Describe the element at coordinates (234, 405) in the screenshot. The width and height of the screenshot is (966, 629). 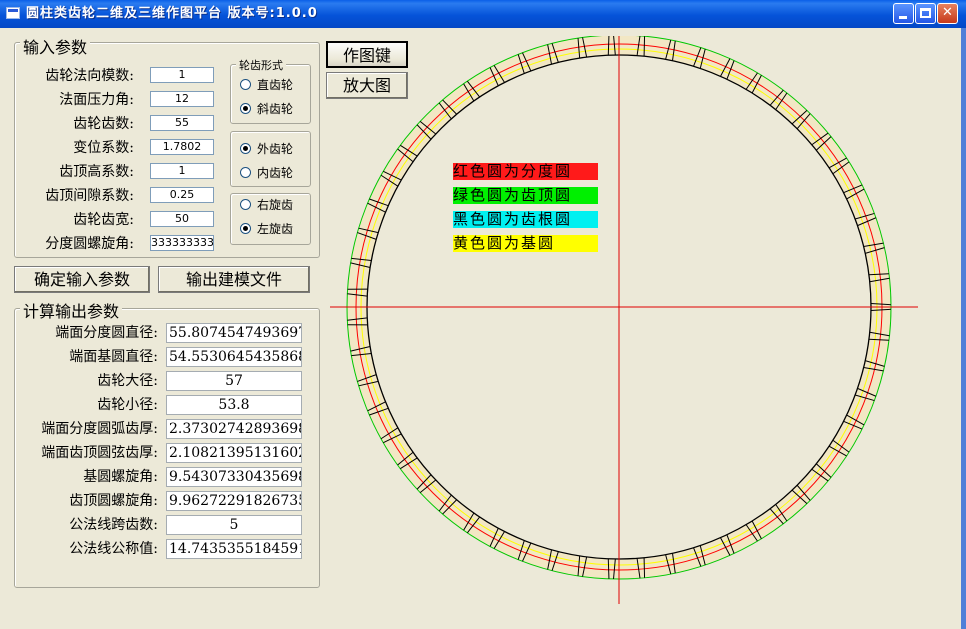
I see `output-field: 53.8` at that location.